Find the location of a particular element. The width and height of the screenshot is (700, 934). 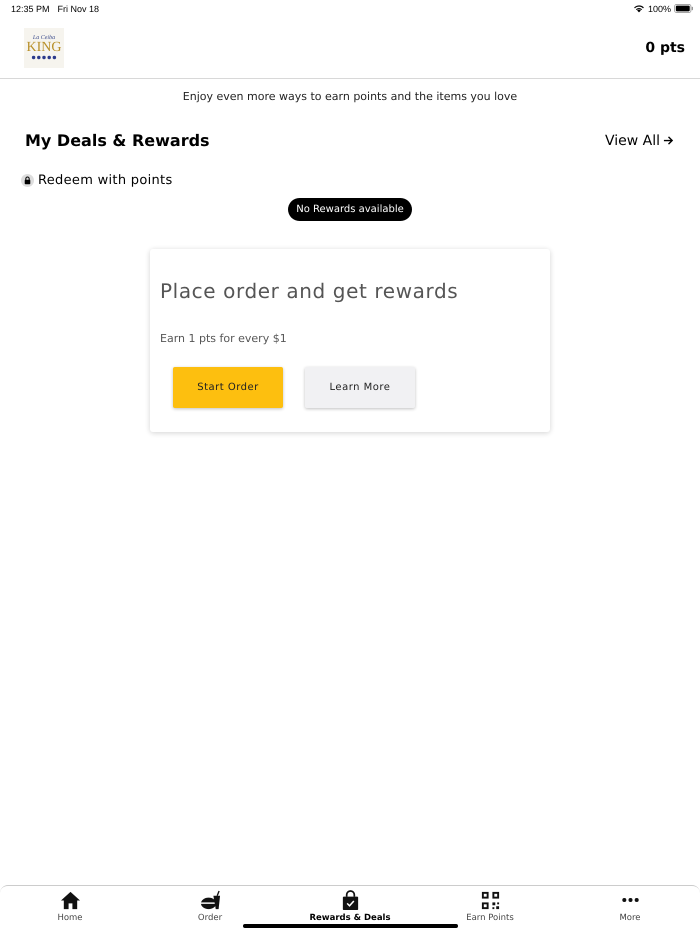

card-subtitle: Earn 1 pts for every $1 is located at coordinates (224, 338).